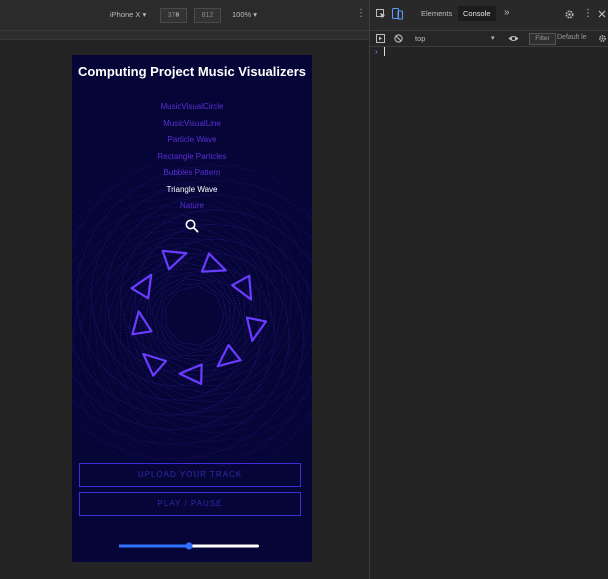  What do you see at coordinates (572, 37) in the screenshot?
I see `log-levels-select: Default lе` at bounding box center [572, 37].